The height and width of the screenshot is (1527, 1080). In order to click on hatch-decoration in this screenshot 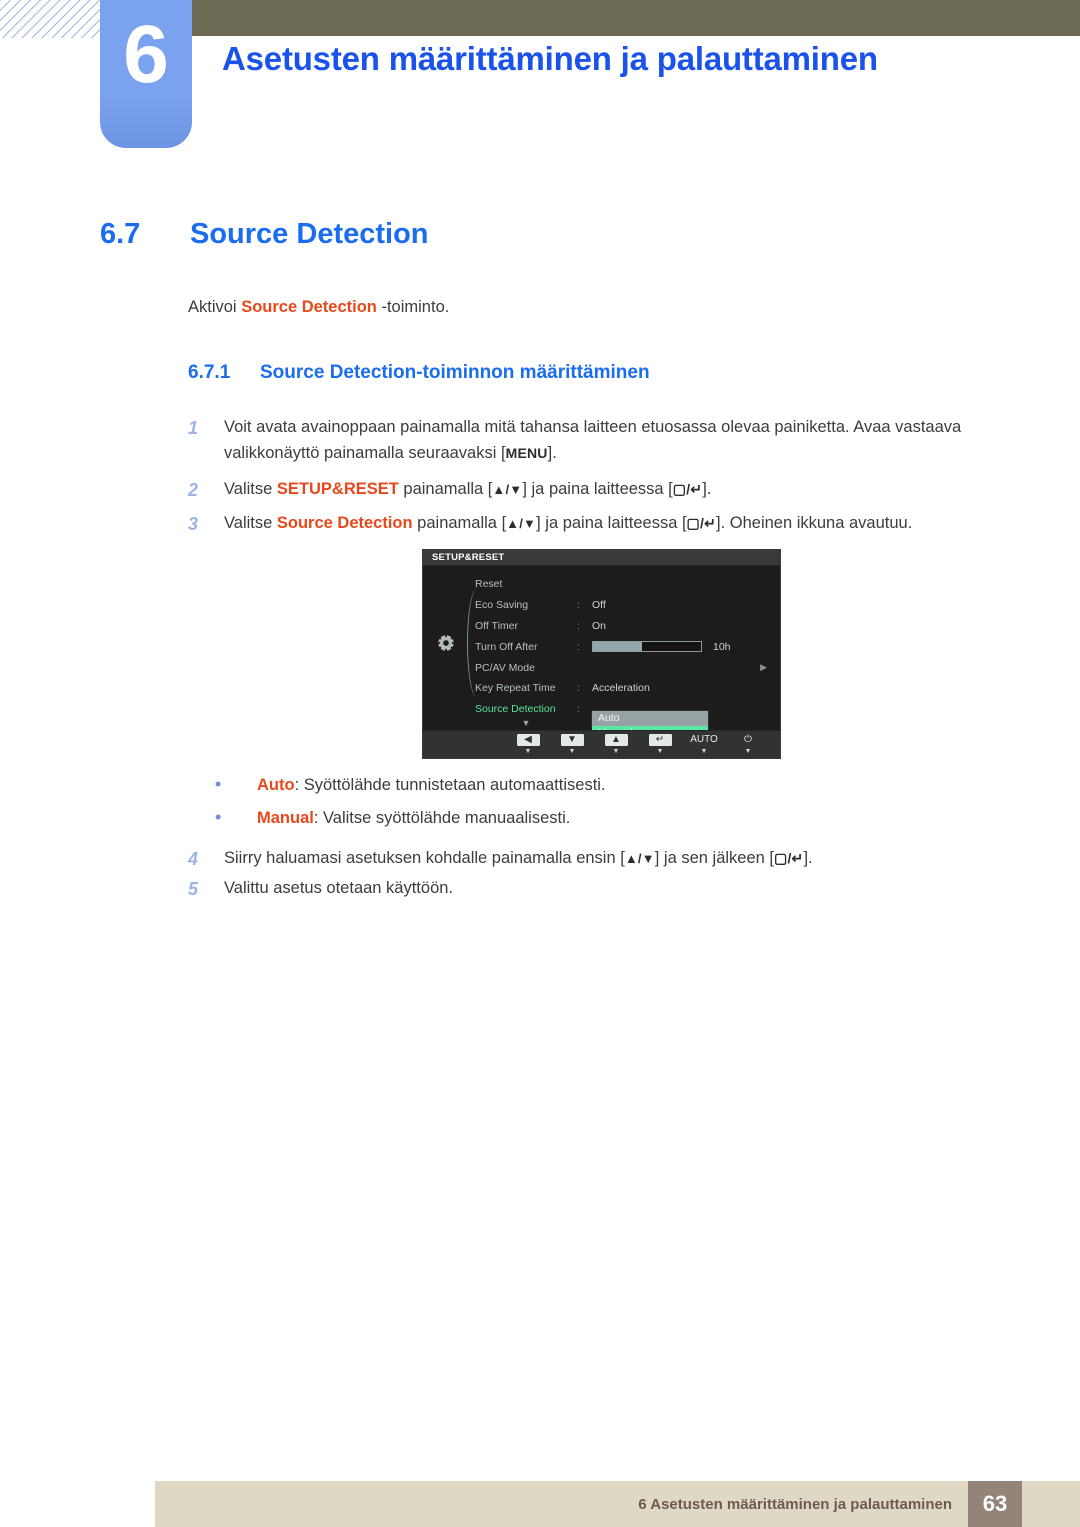, I will do `click(52, 19)`.